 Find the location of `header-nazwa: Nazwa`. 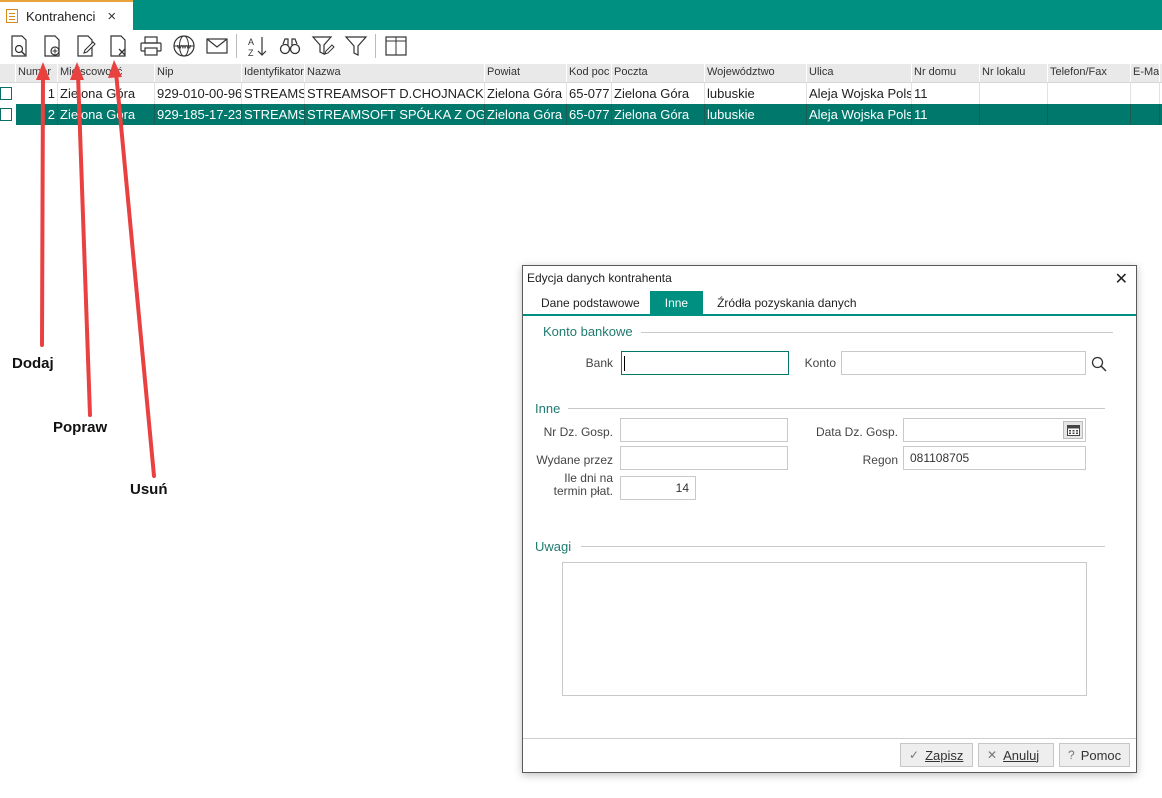

header-nazwa: Nazwa is located at coordinates (395, 73).